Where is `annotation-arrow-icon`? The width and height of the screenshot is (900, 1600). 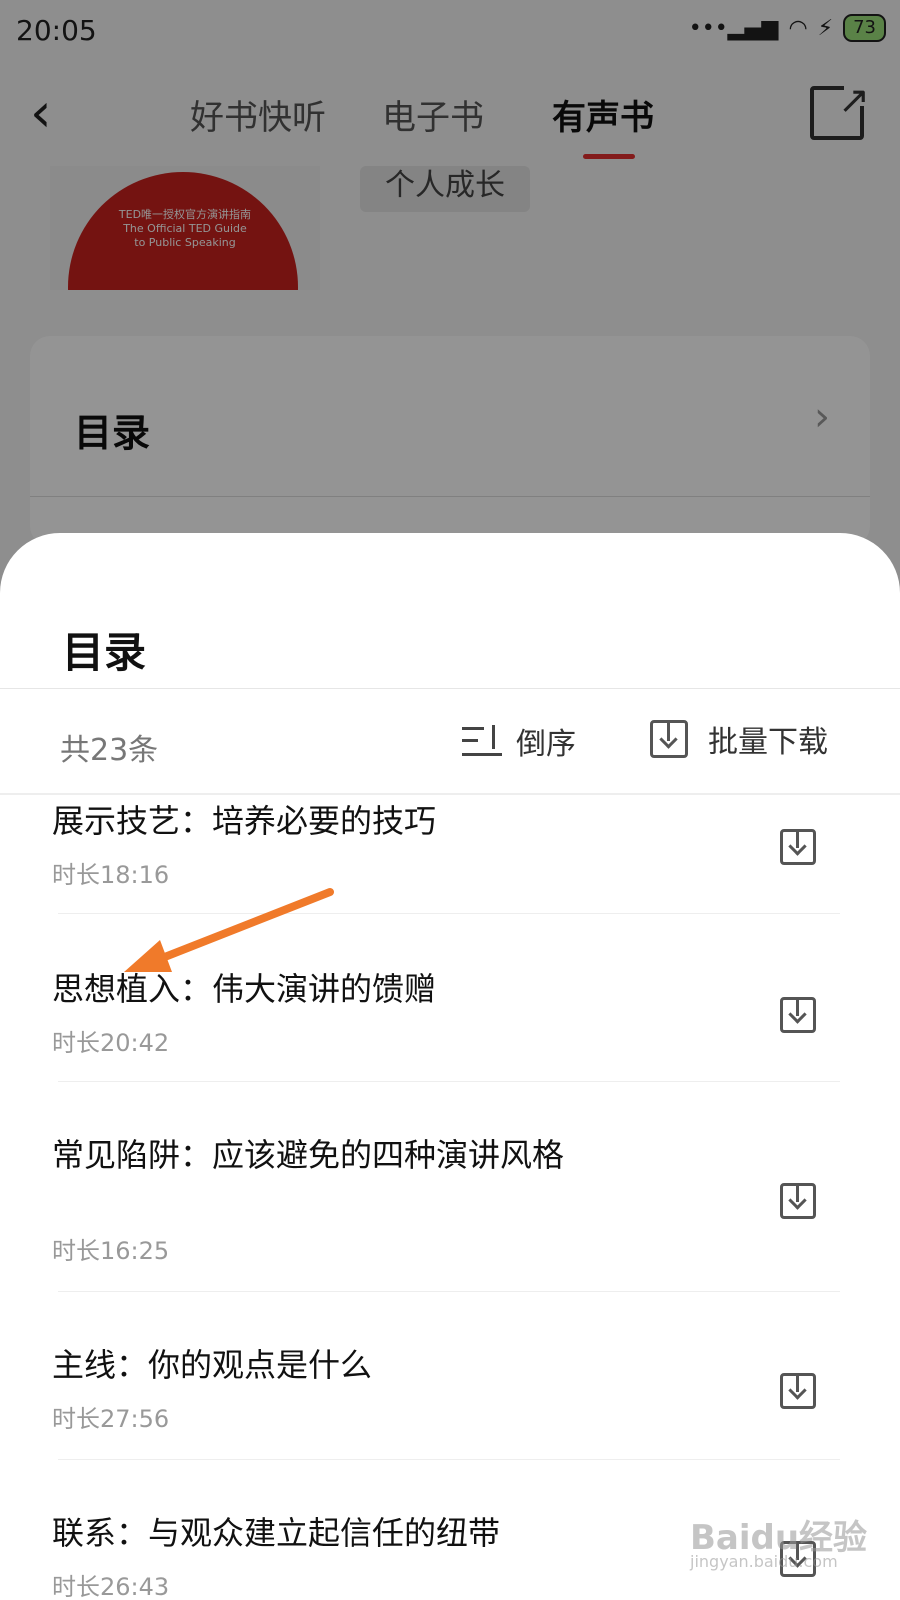
annotation-arrow-icon is located at coordinates (229, 930).